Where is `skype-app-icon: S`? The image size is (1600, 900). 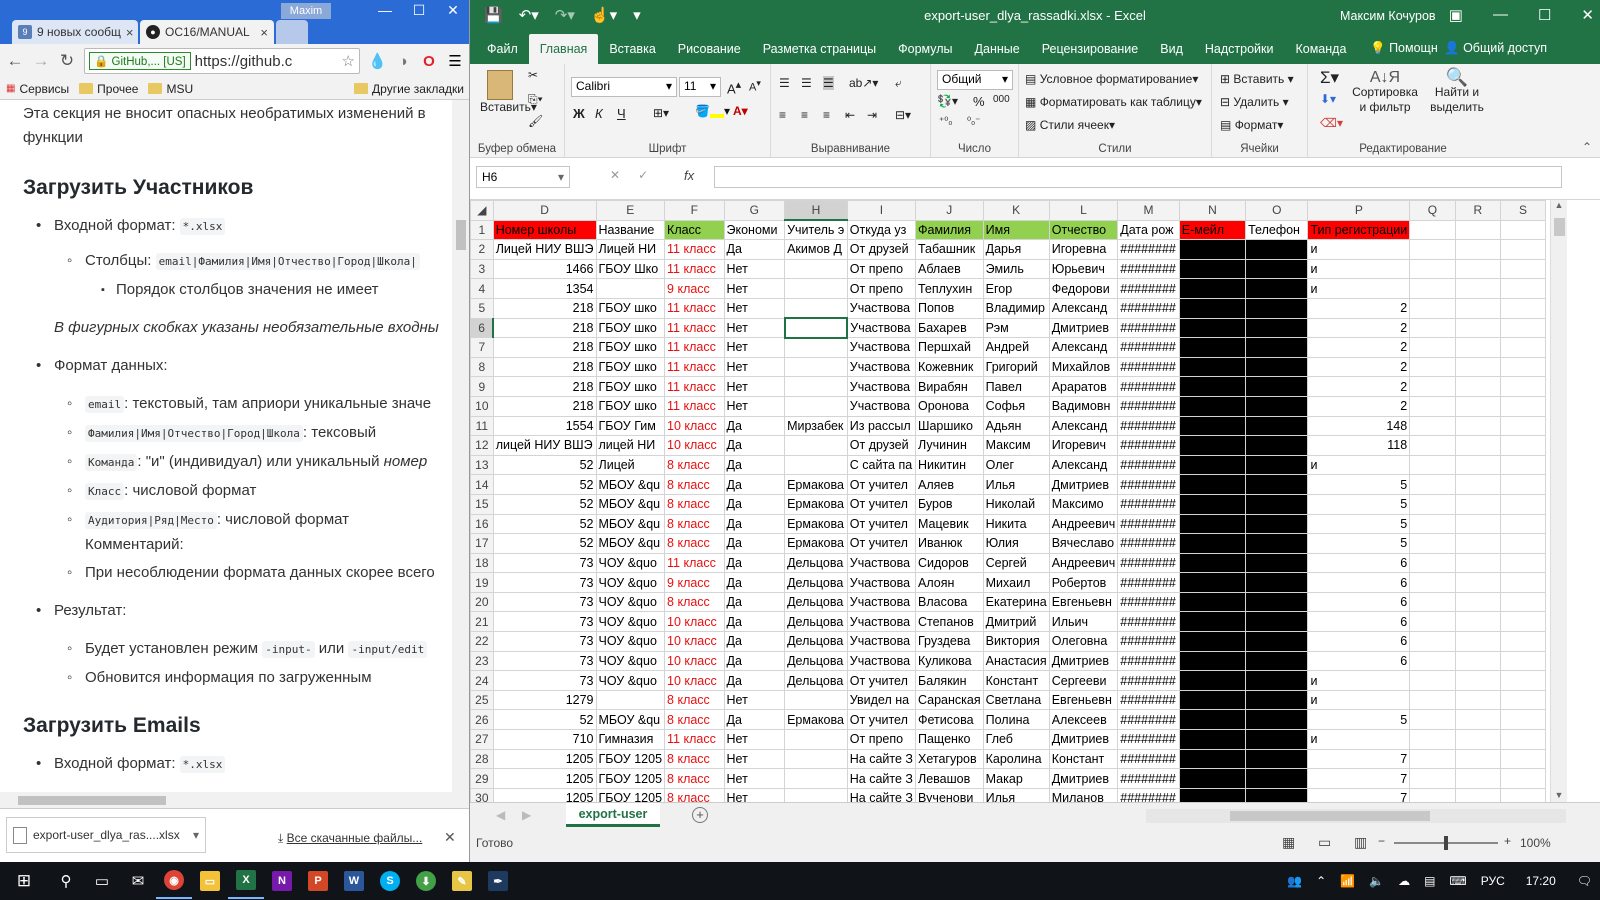 skype-app-icon: S is located at coordinates (390, 881).